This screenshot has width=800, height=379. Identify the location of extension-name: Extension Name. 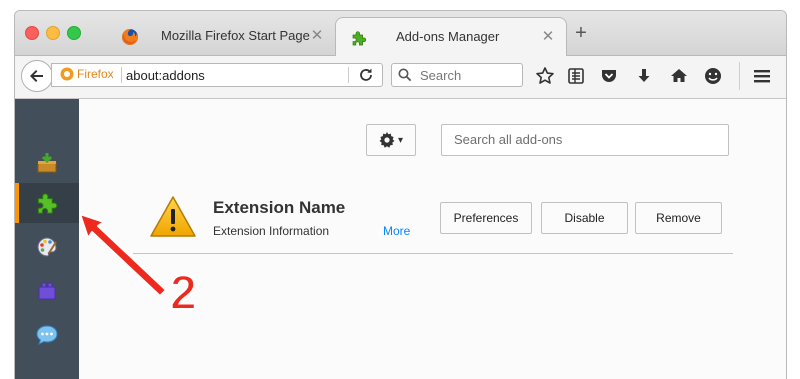
(279, 207).